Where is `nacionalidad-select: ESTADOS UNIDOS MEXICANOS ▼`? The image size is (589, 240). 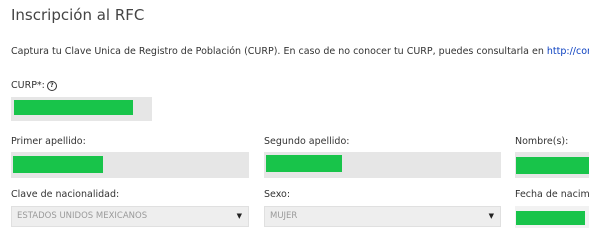 nacionalidad-select: ESTADOS UNIDOS MEXICANOS ▼ is located at coordinates (130, 216).